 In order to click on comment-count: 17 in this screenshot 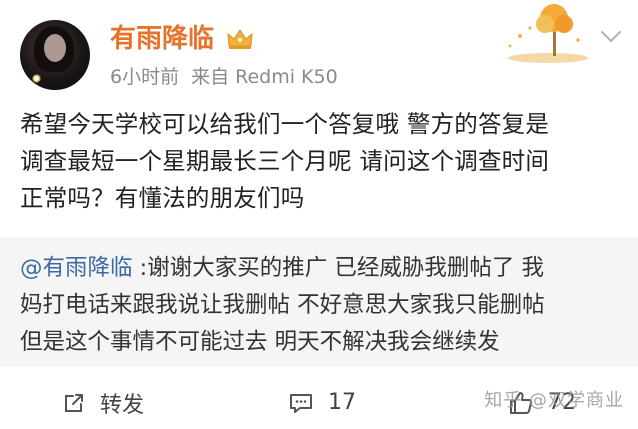, I will do `click(342, 402)`.